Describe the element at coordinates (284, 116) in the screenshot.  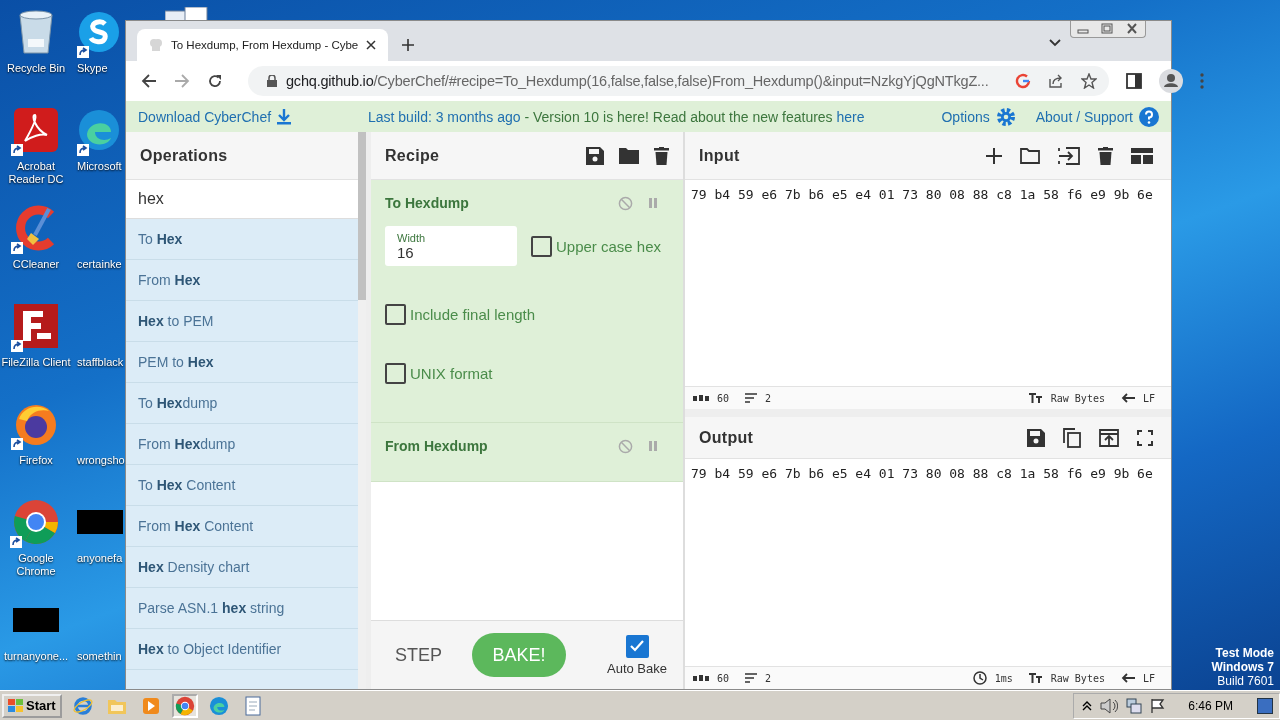
I see `download-icon` at that location.